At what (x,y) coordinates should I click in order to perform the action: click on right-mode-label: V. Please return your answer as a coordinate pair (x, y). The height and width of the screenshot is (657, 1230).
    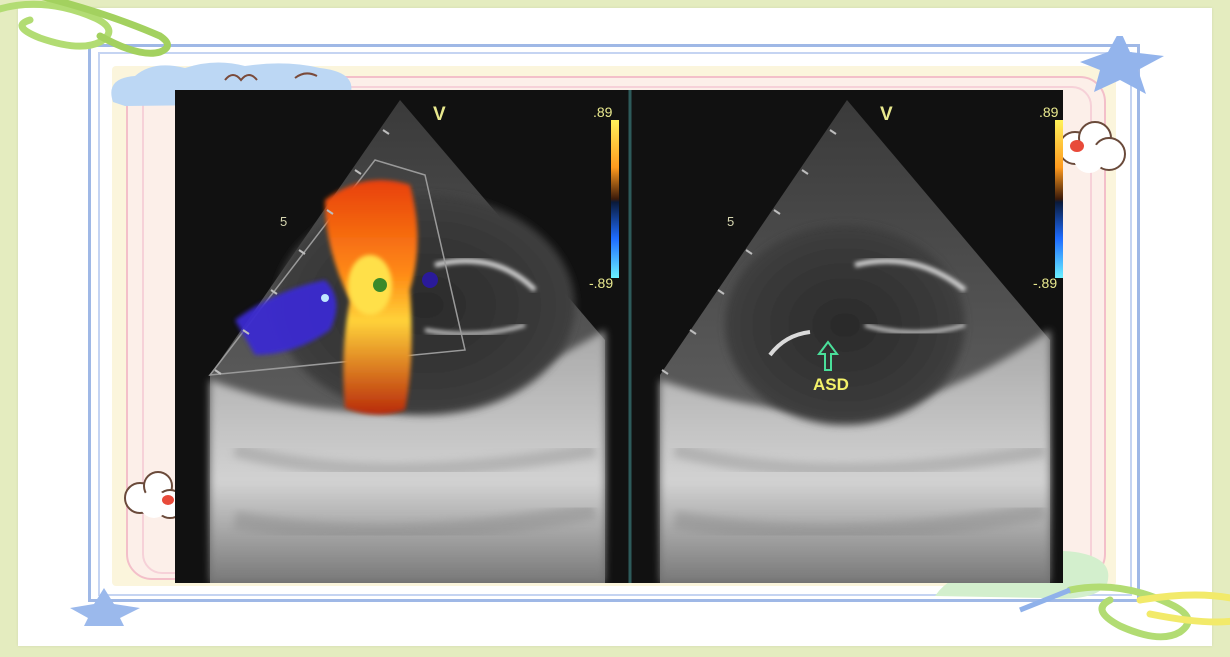
    Looking at the image, I should click on (886, 114).